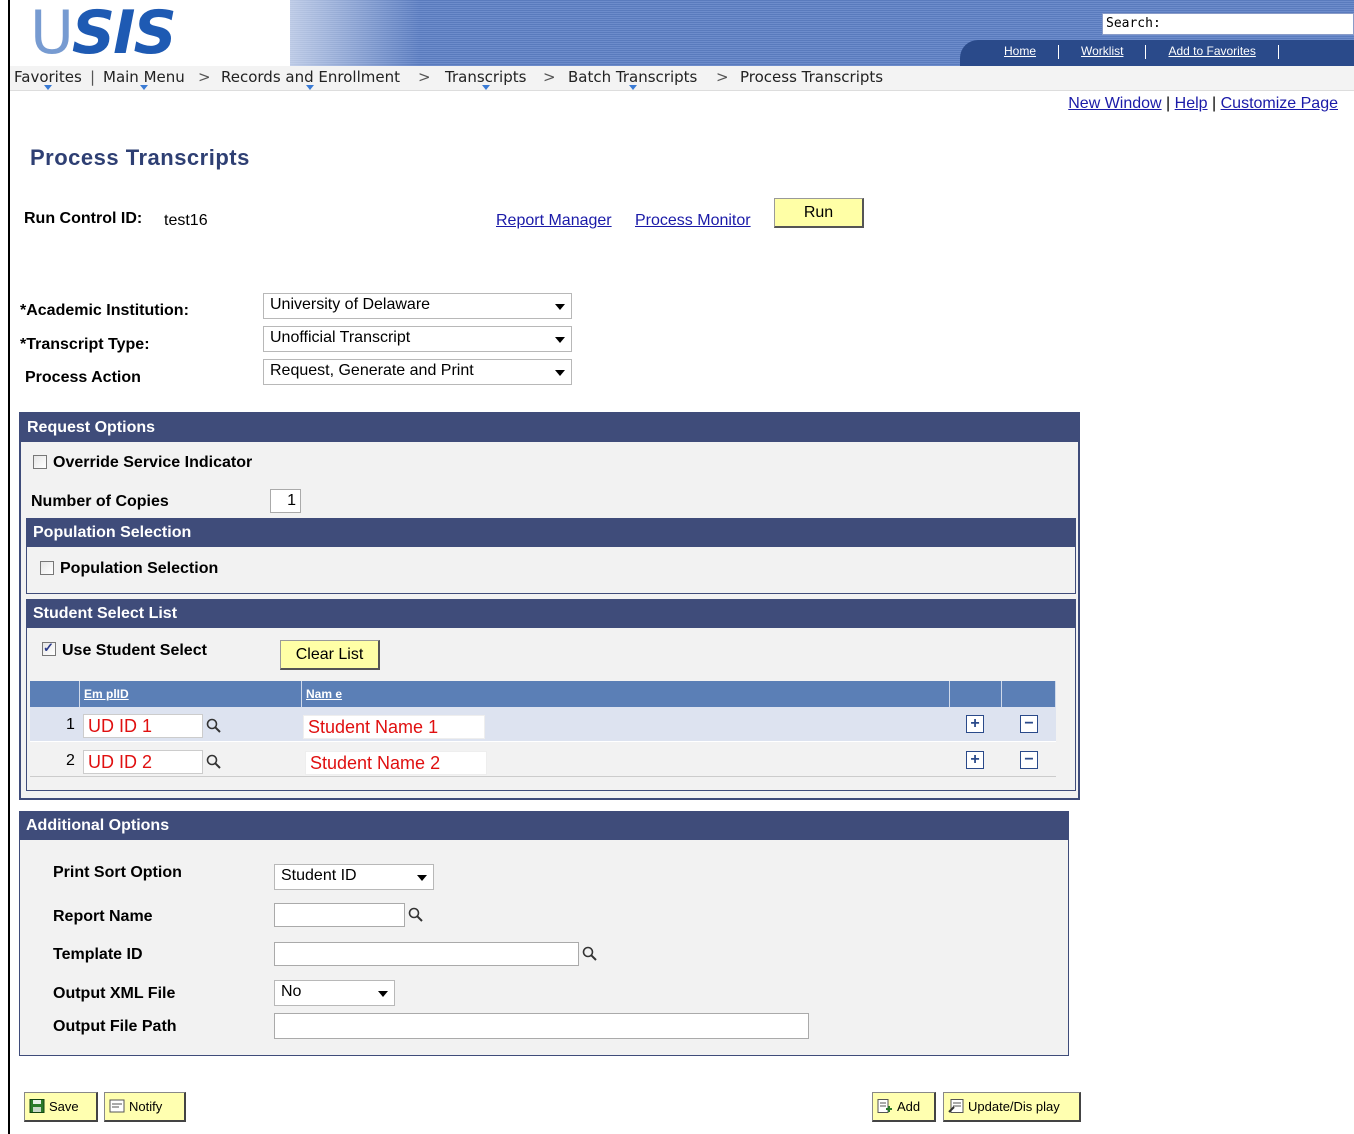 This screenshot has width=1354, height=1134. Describe the element at coordinates (153, 462) in the screenshot. I see `override-service-indicator-label: Override Service Indicator` at that location.